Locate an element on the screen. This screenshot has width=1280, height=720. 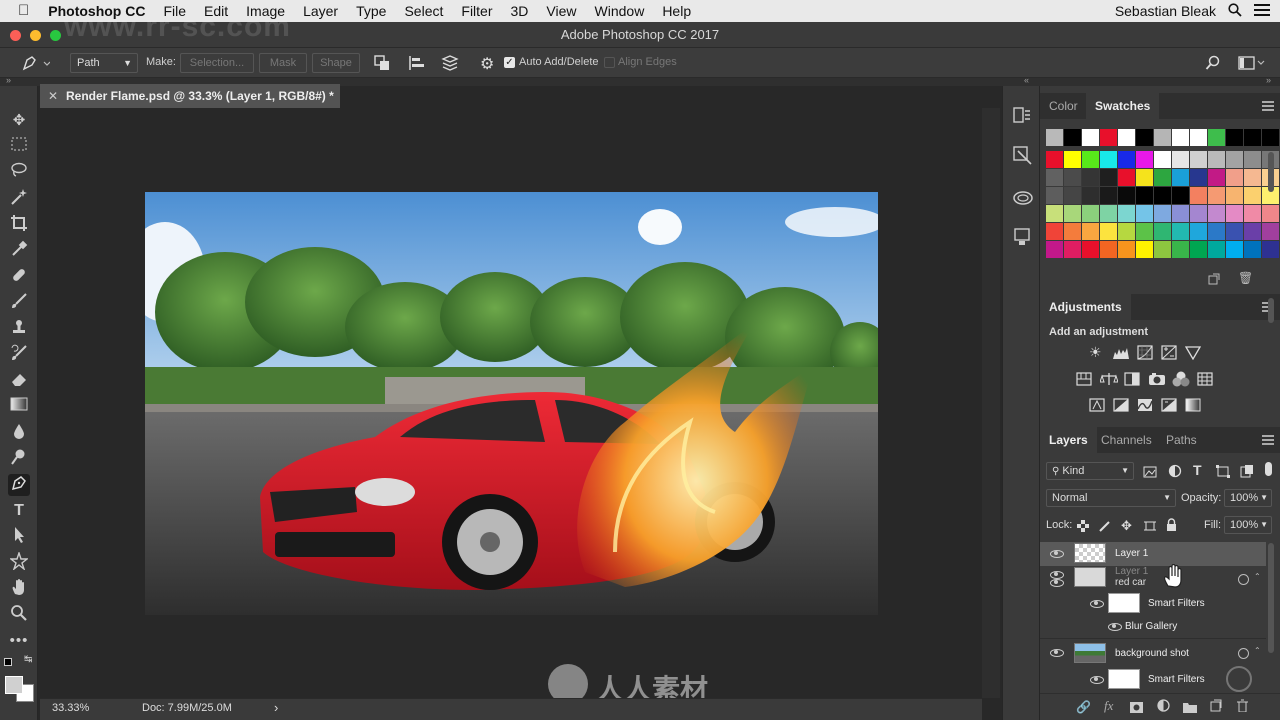
menu-select: Select is located at coordinates (423, 11).